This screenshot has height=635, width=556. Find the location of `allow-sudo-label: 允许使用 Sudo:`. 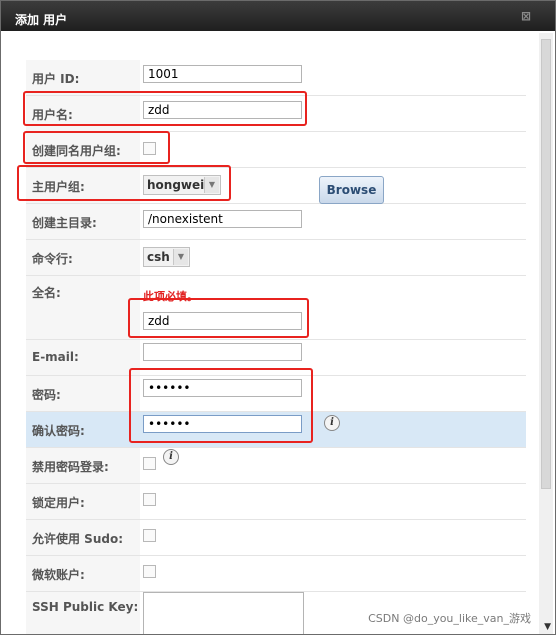

allow-sudo-label: 允许使用 Sudo: is located at coordinates (83, 537).